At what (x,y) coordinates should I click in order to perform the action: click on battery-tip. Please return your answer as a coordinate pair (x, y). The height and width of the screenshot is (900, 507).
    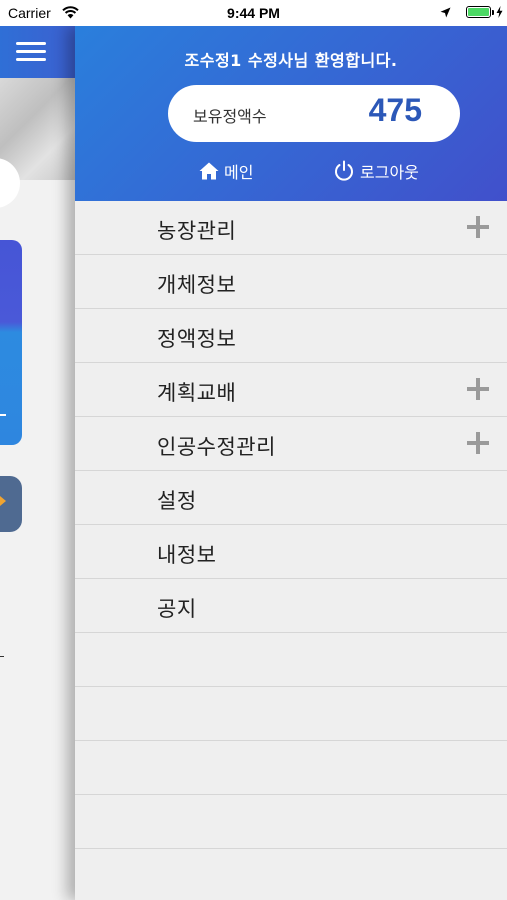
    Looking at the image, I should click on (493, 12).